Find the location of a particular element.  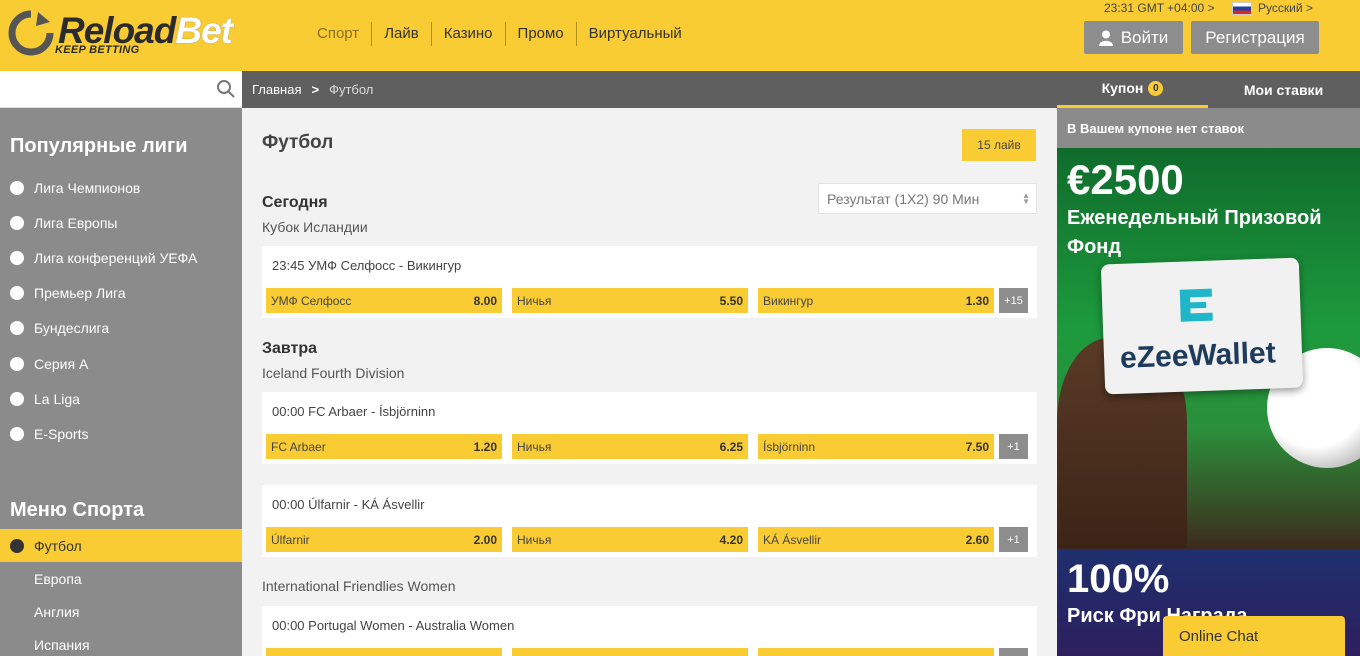

breadcrumb-home: Главная is located at coordinates (276, 89).